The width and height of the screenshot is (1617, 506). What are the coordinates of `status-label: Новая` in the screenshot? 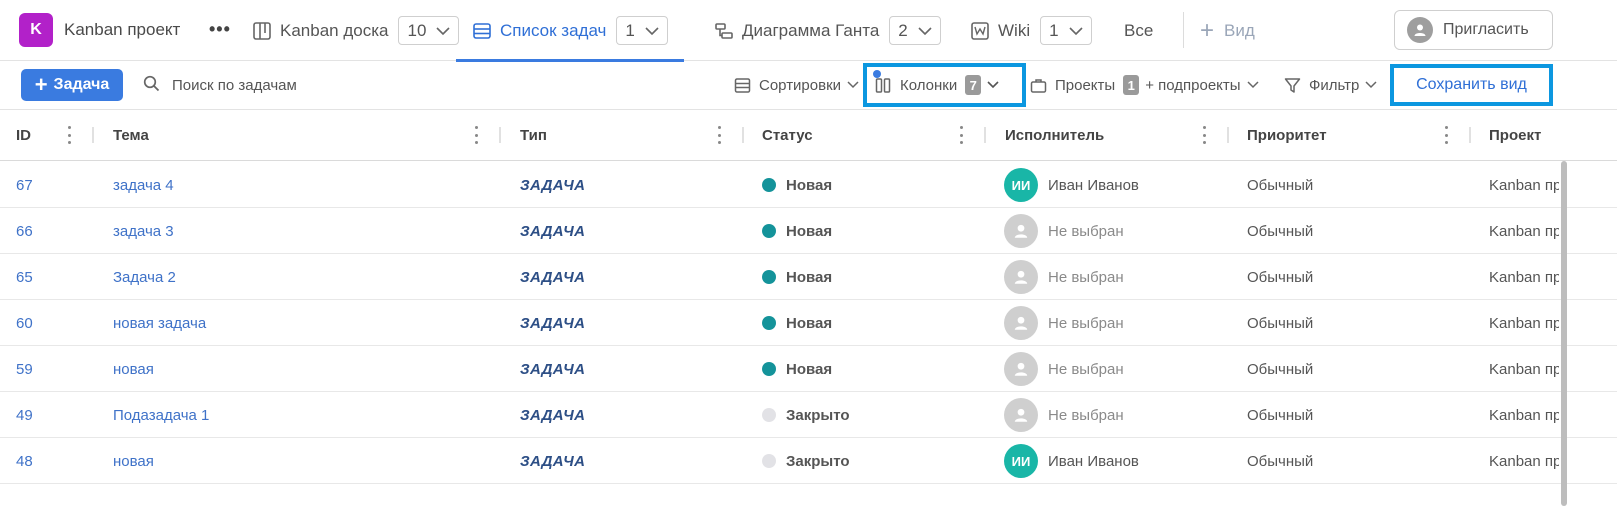 It's located at (809, 231).